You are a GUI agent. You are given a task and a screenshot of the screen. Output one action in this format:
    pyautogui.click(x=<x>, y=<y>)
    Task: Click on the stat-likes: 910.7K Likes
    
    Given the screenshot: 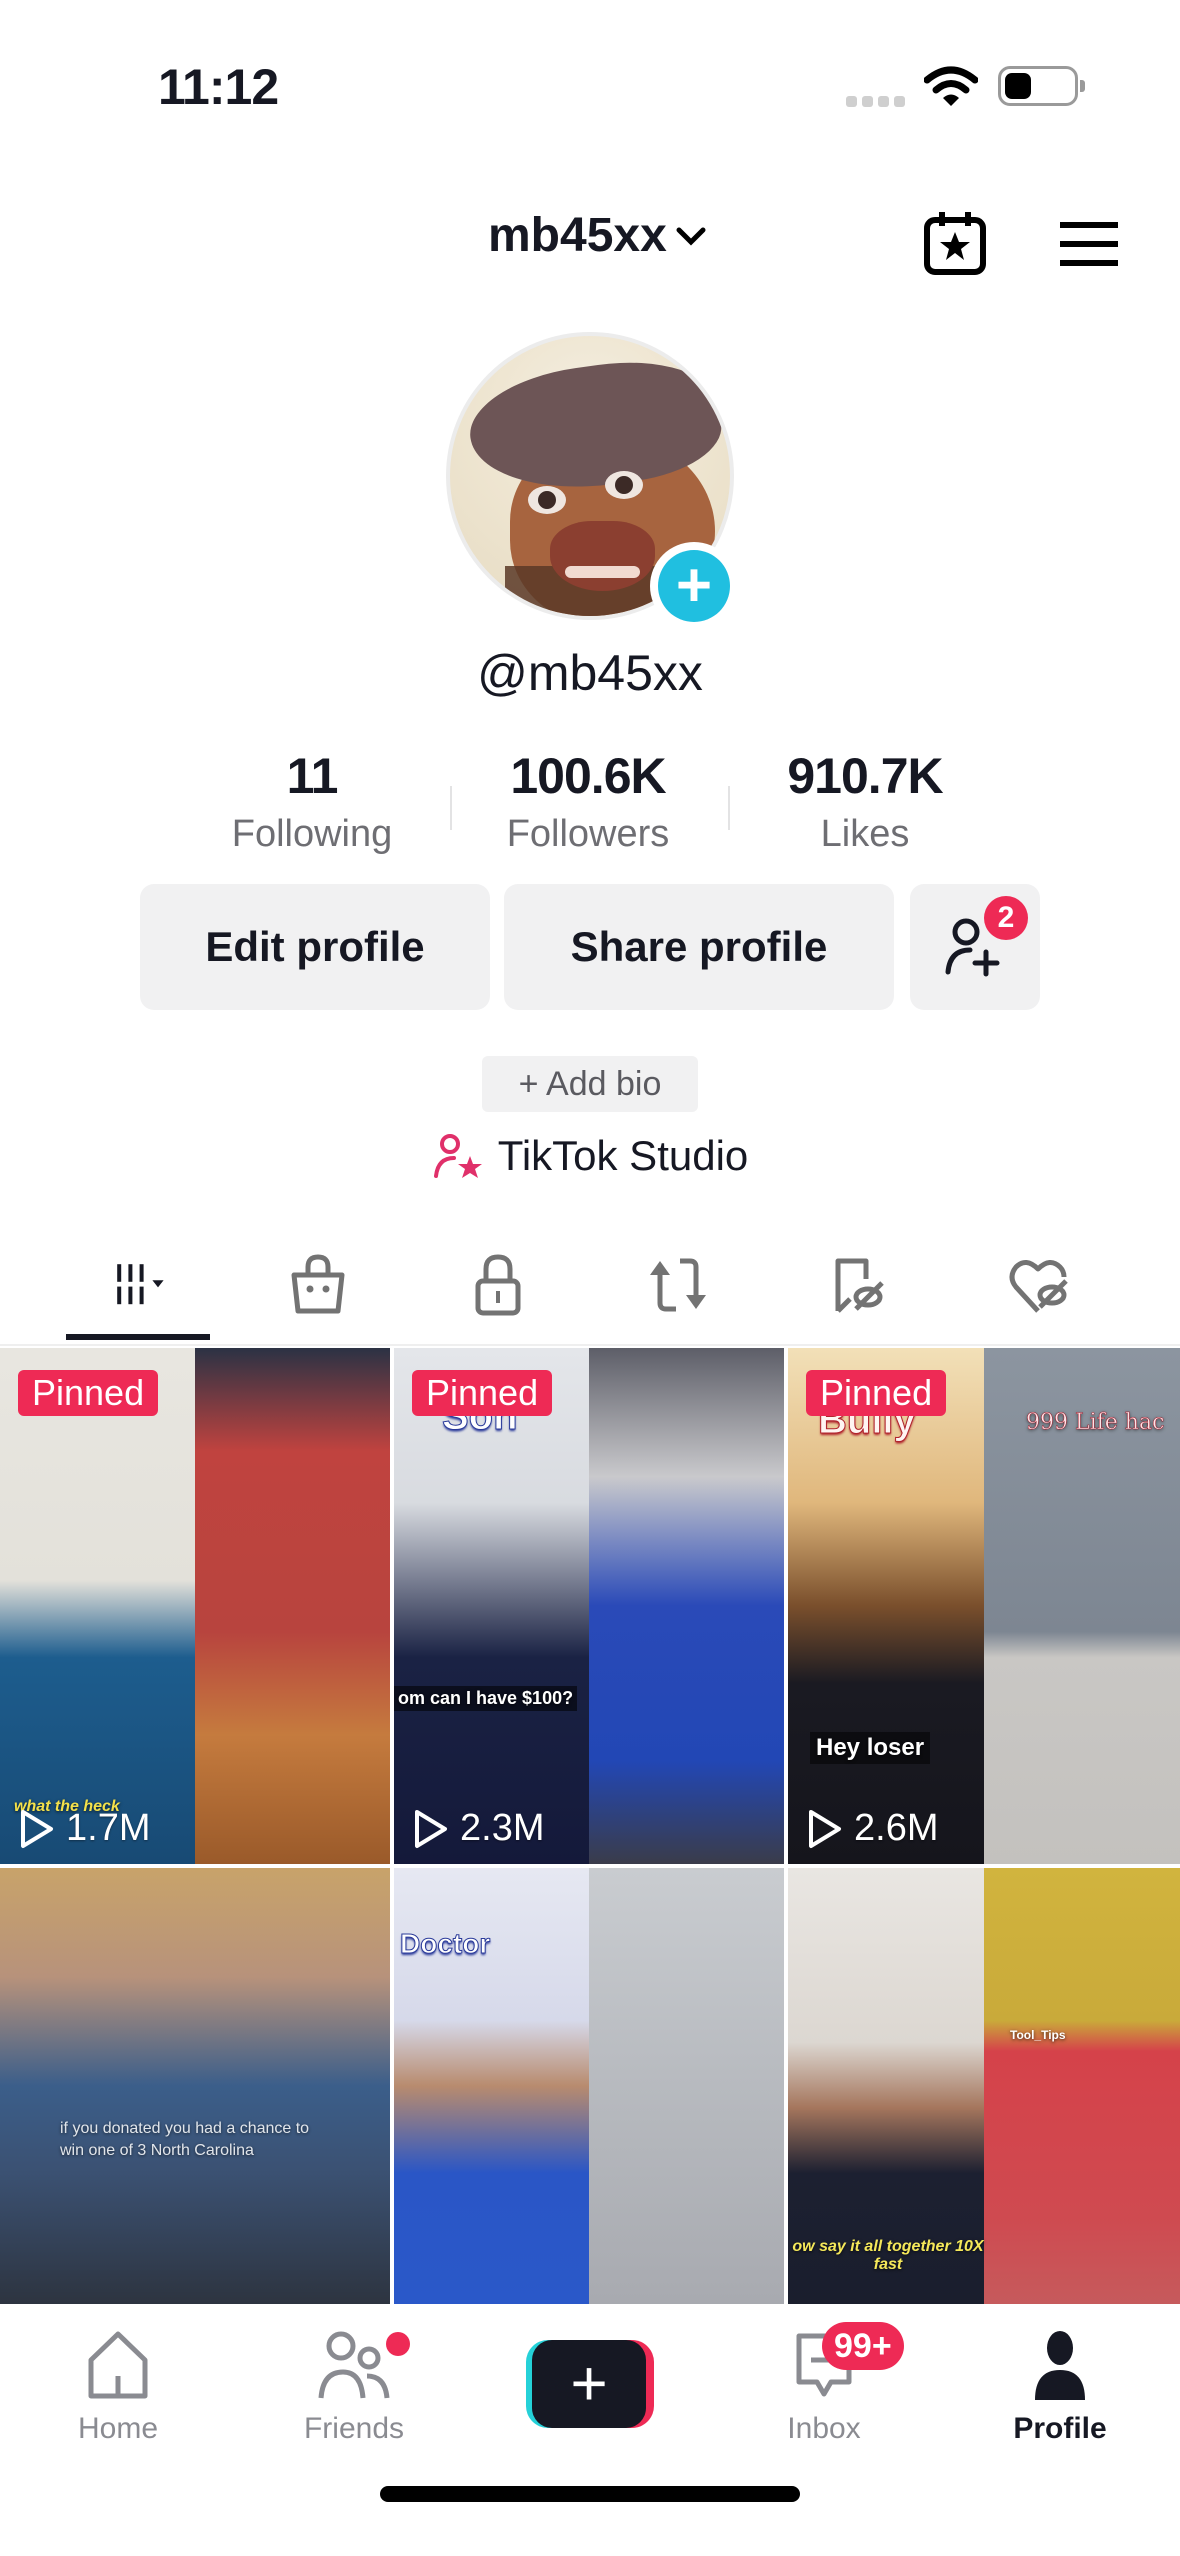 What is the action you would take?
    pyautogui.click(x=865, y=802)
    